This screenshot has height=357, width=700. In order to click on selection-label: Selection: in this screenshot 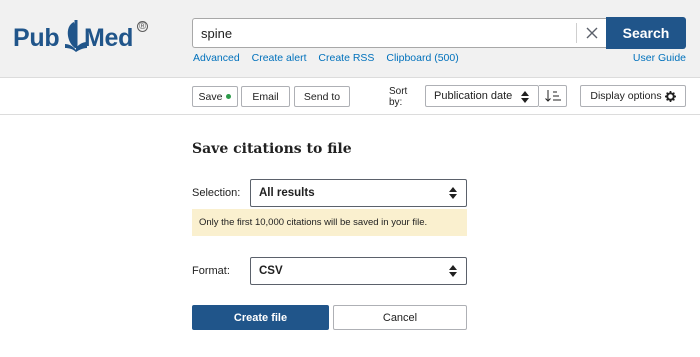, I will do `click(216, 193)`.